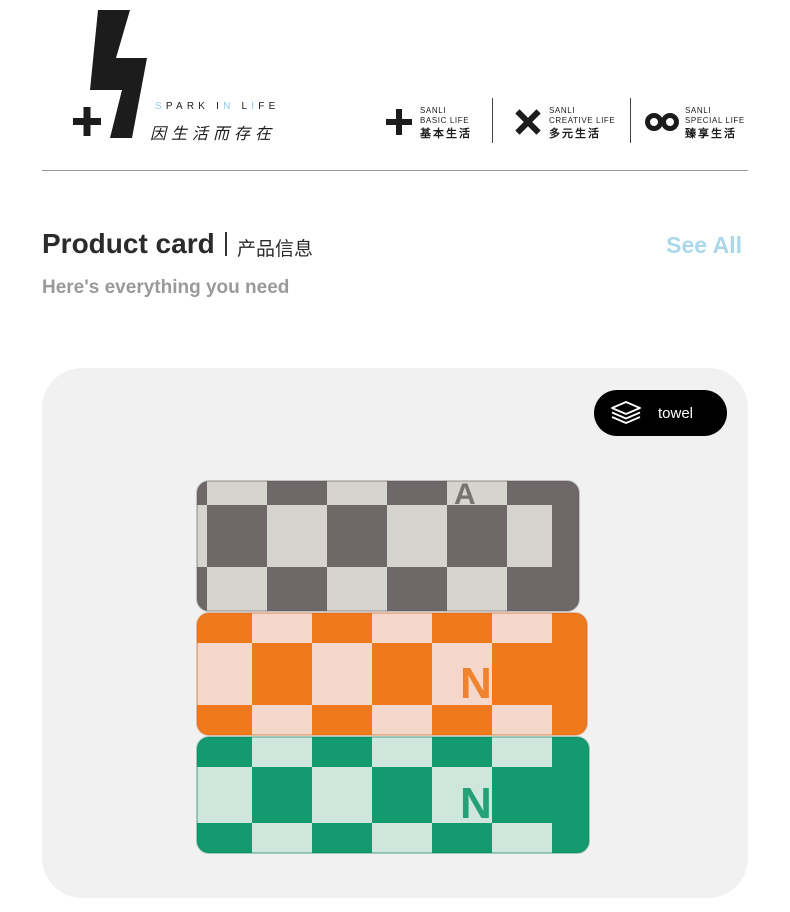  I want to click on spark-logo, so click(110, 74).